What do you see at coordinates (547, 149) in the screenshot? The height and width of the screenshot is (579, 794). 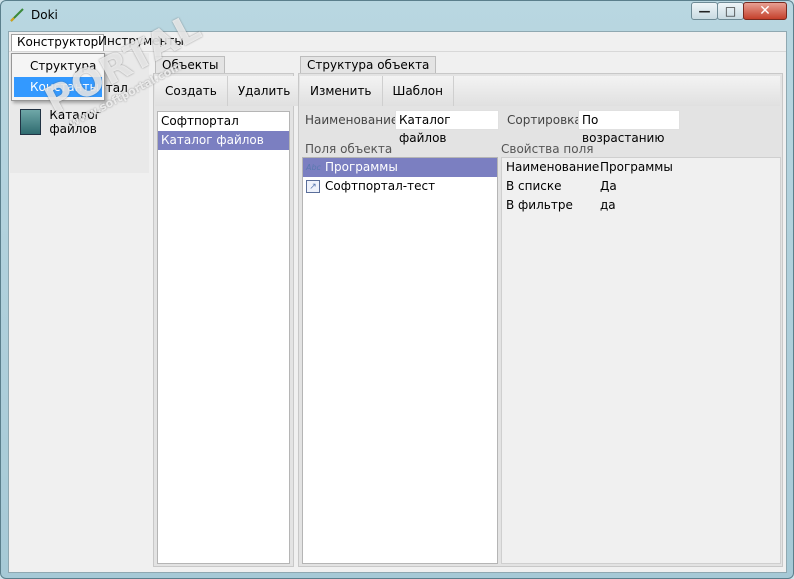 I see `field-properties-header: Свойства поля` at bounding box center [547, 149].